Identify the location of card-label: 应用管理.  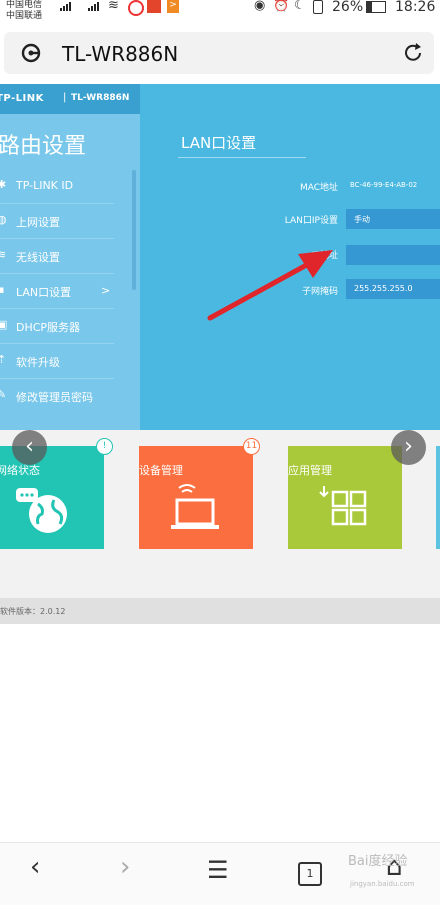
(310, 470).